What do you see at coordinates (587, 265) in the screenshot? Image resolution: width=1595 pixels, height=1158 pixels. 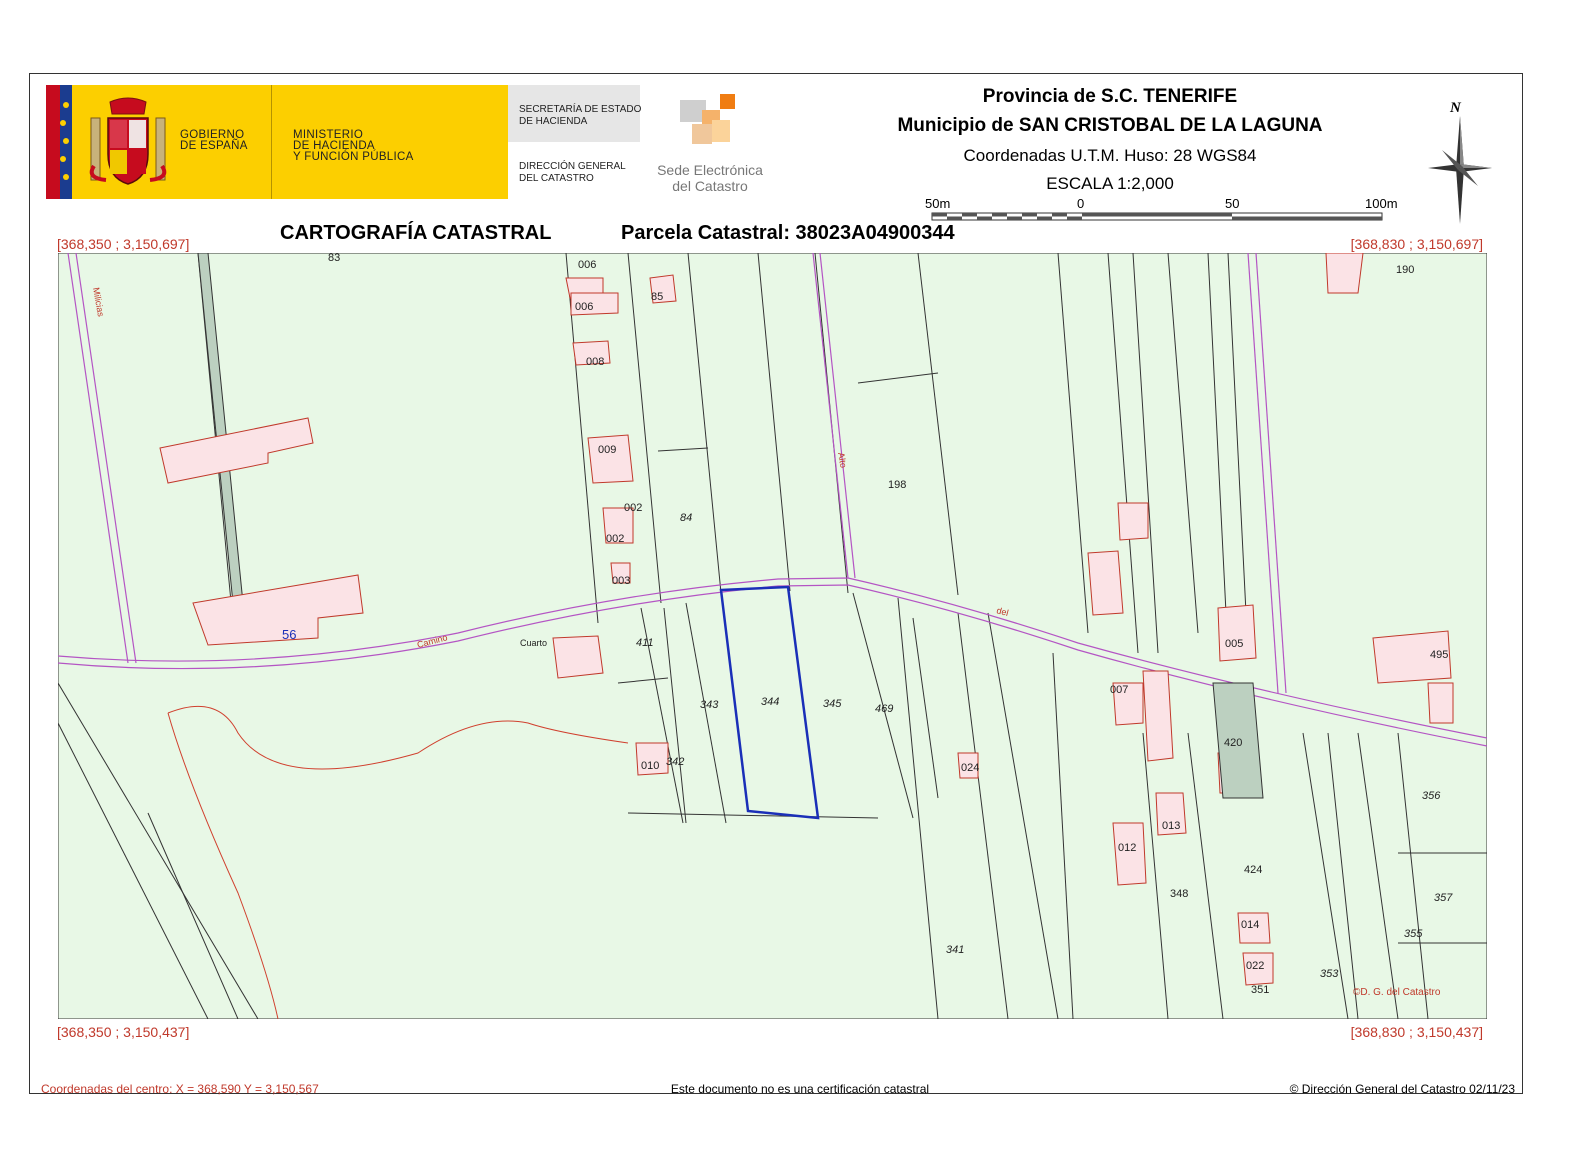 I see `building-label-006a: 006` at bounding box center [587, 265].